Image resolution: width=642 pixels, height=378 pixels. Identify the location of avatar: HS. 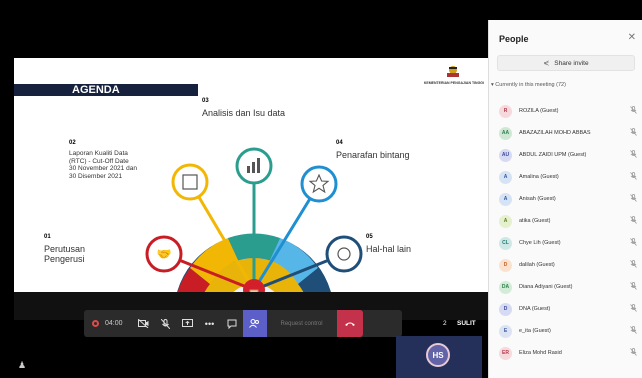
(438, 355).